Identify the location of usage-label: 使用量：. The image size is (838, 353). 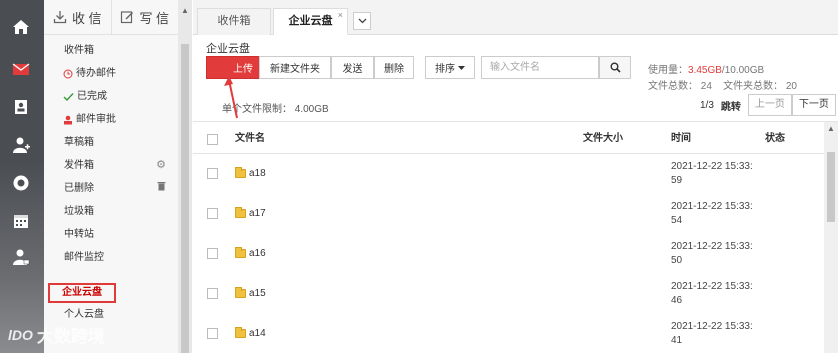
(668, 70).